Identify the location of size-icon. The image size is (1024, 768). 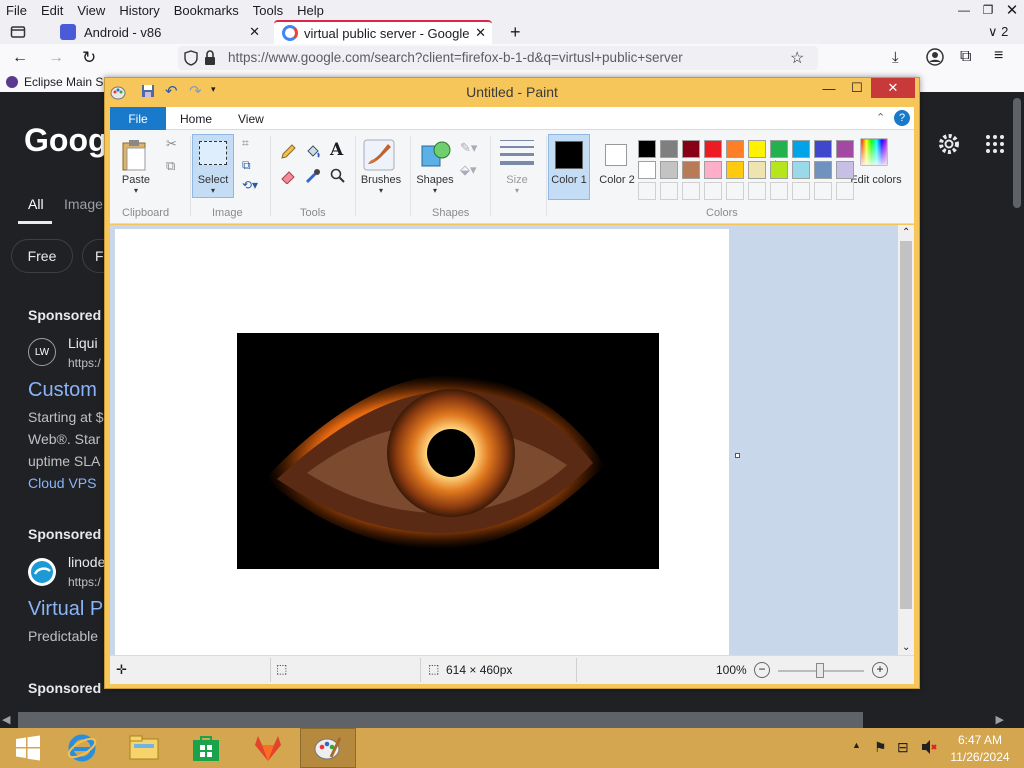
(517, 151).